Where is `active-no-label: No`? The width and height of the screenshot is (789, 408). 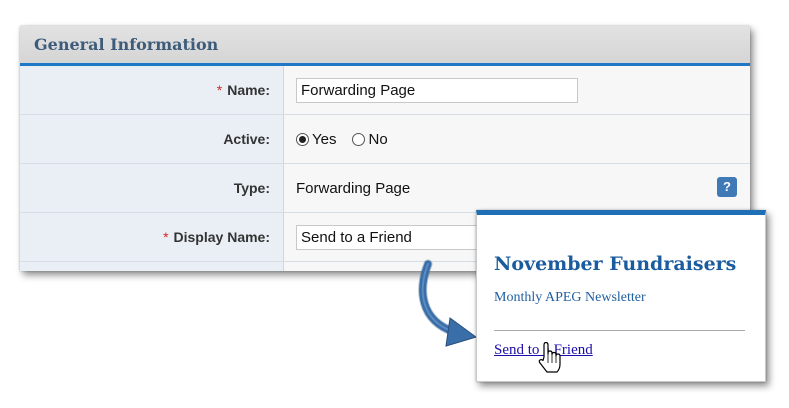 active-no-label: No is located at coordinates (377, 139).